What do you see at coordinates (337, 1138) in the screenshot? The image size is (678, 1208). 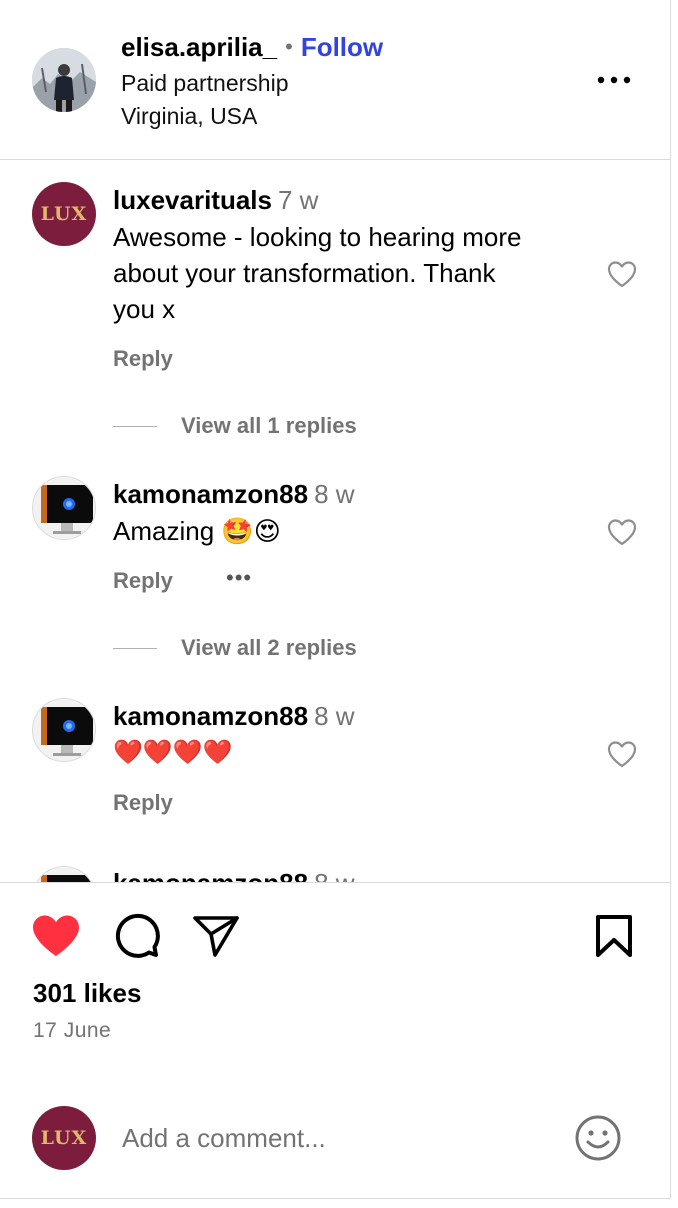 I see `add-comment-input` at bounding box center [337, 1138].